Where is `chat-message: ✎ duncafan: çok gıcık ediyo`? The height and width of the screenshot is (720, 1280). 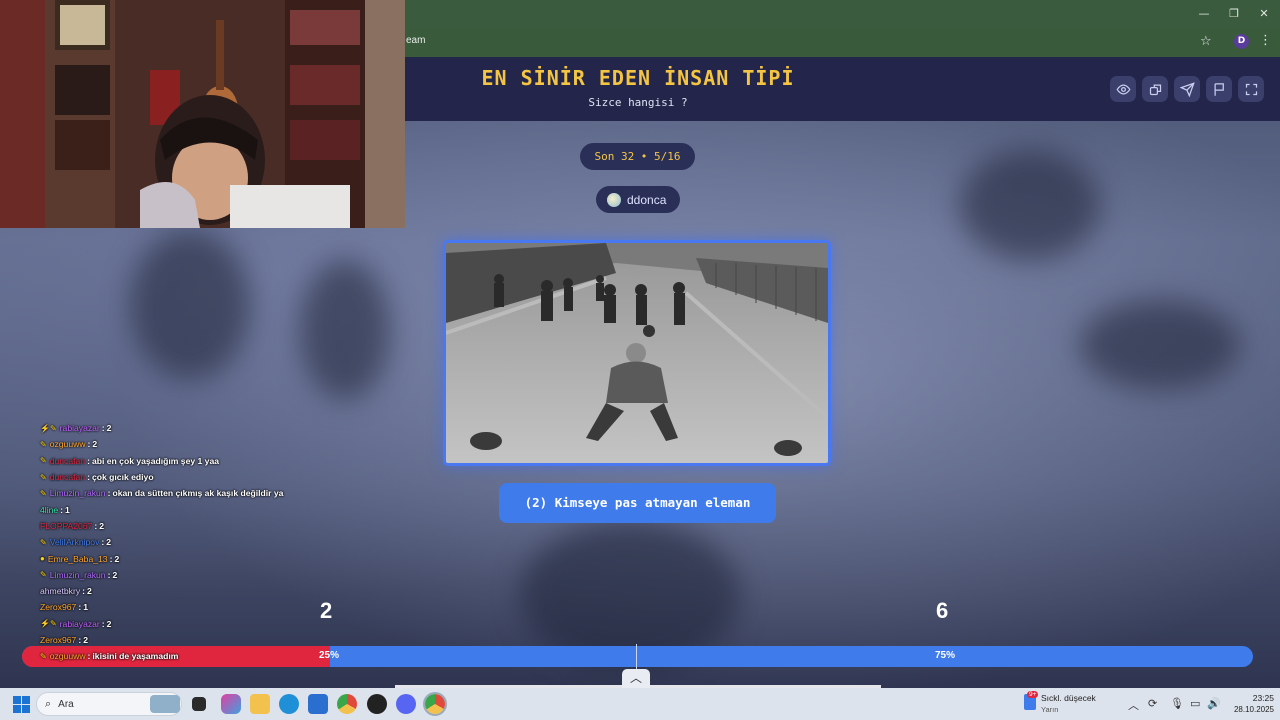 chat-message: ✎ duncafan: çok gıcık ediyo is located at coordinates (200, 477).